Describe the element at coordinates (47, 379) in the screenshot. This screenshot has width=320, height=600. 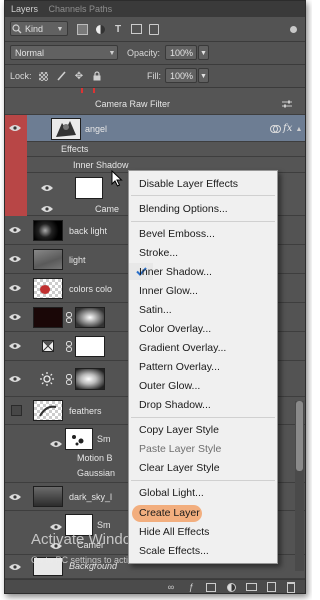
I see `brightness-icon` at that location.